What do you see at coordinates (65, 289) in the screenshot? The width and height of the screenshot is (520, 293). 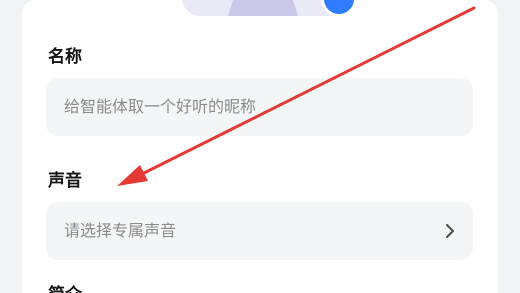 I see `intro-label: 简介` at bounding box center [65, 289].